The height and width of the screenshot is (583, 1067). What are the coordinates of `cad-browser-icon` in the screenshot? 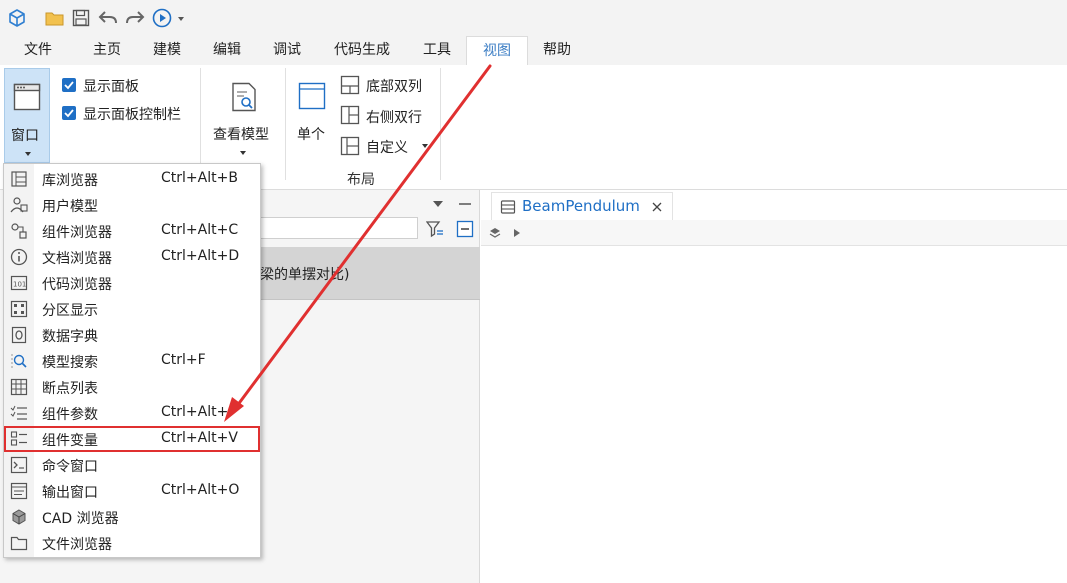 It's located at (19, 517).